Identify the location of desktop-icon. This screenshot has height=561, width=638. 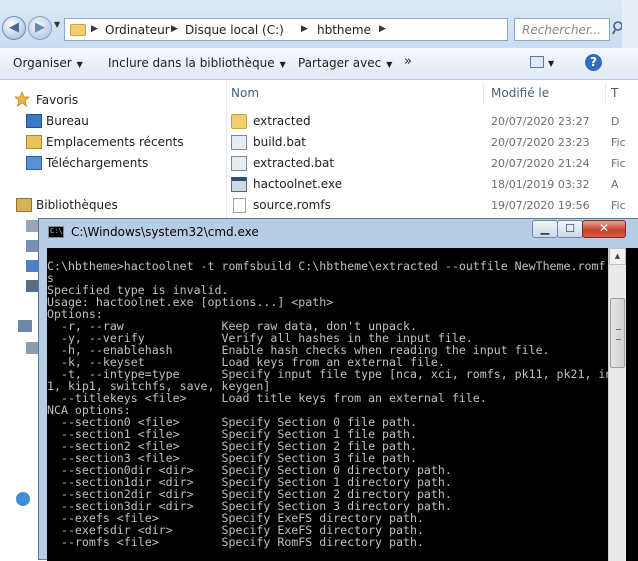
(34, 121).